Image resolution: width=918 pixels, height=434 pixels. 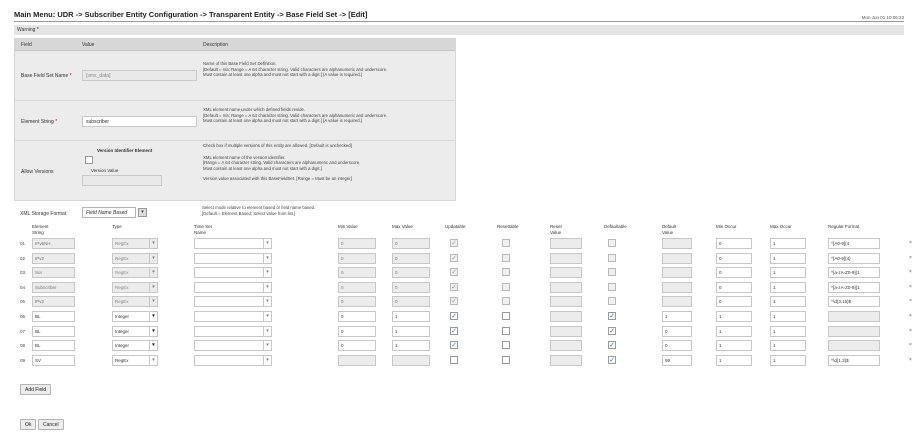 What do you see at coordinates (53, 243) in the screenshot?
I see `element-string-input: IPv6NH` at bounding box center [53, 243].